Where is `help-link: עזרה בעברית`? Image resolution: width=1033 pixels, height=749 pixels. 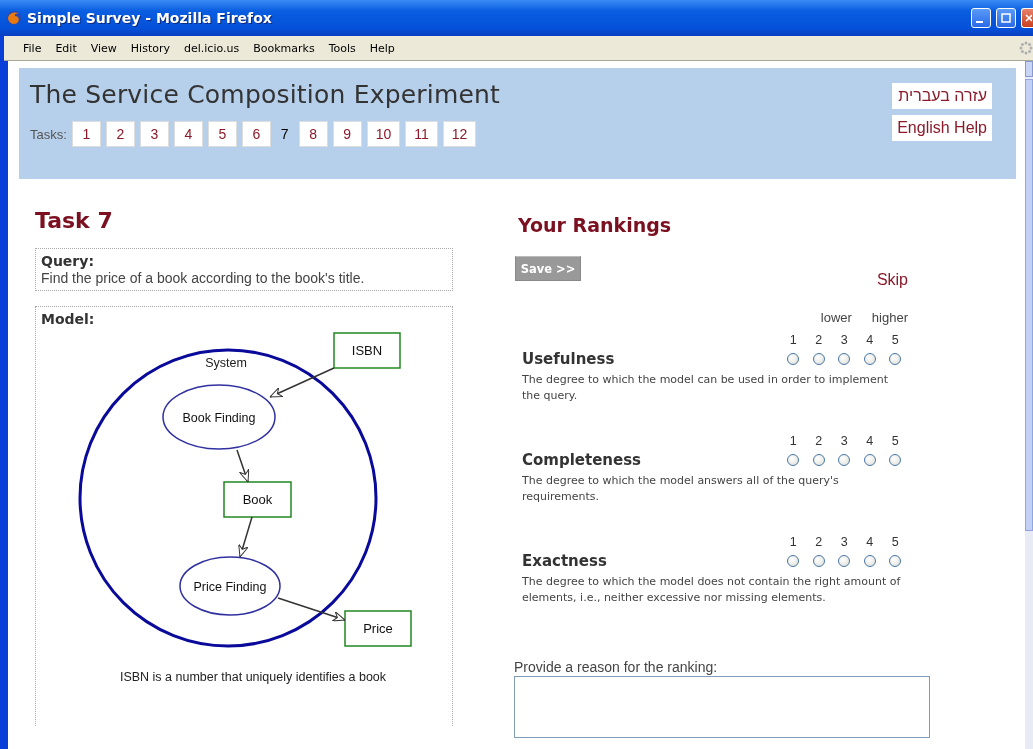 help-link: עזרה בעברית is located at coordinates (942, 96).